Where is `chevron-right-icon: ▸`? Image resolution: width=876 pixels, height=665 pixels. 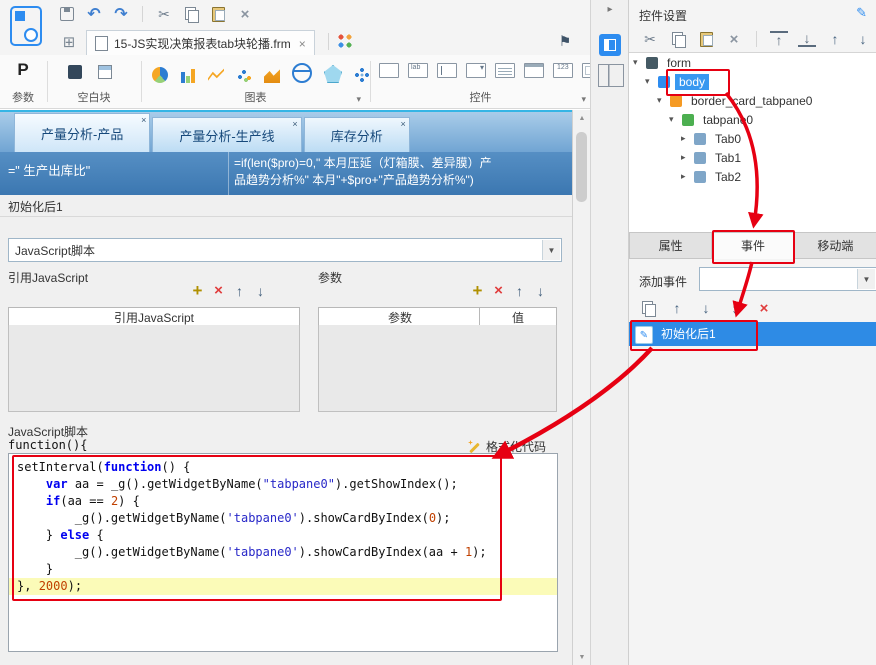
chevron-right-icon: ▸ is located at coordinates (610, 9).